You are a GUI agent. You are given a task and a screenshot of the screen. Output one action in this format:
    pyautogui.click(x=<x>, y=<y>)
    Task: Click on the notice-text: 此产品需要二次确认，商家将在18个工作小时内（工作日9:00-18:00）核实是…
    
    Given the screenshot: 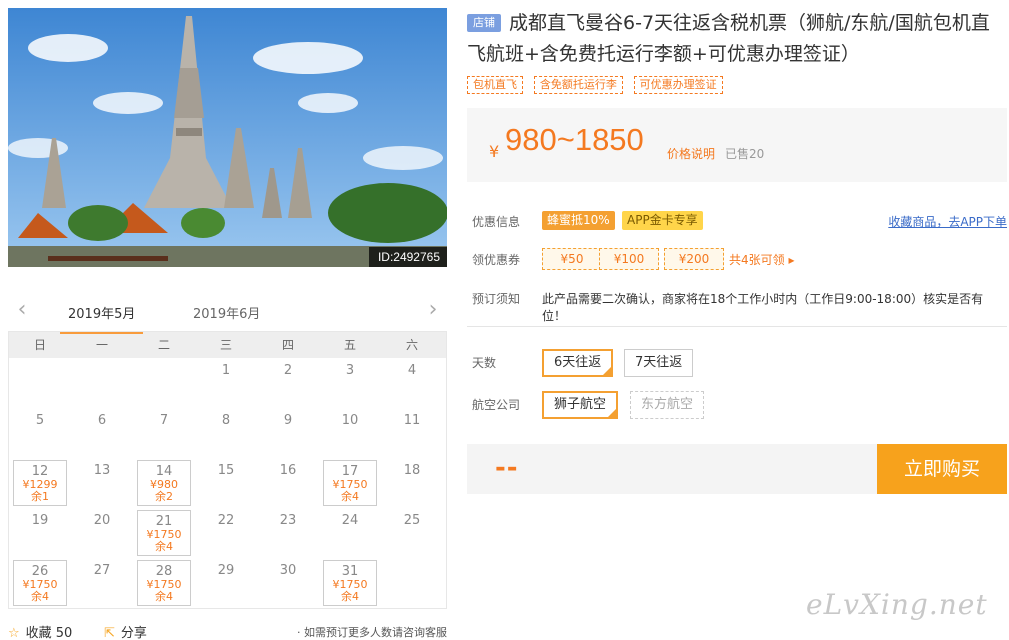 What is the action you would take?
    pyautogui.click(x=763, y=307)
    